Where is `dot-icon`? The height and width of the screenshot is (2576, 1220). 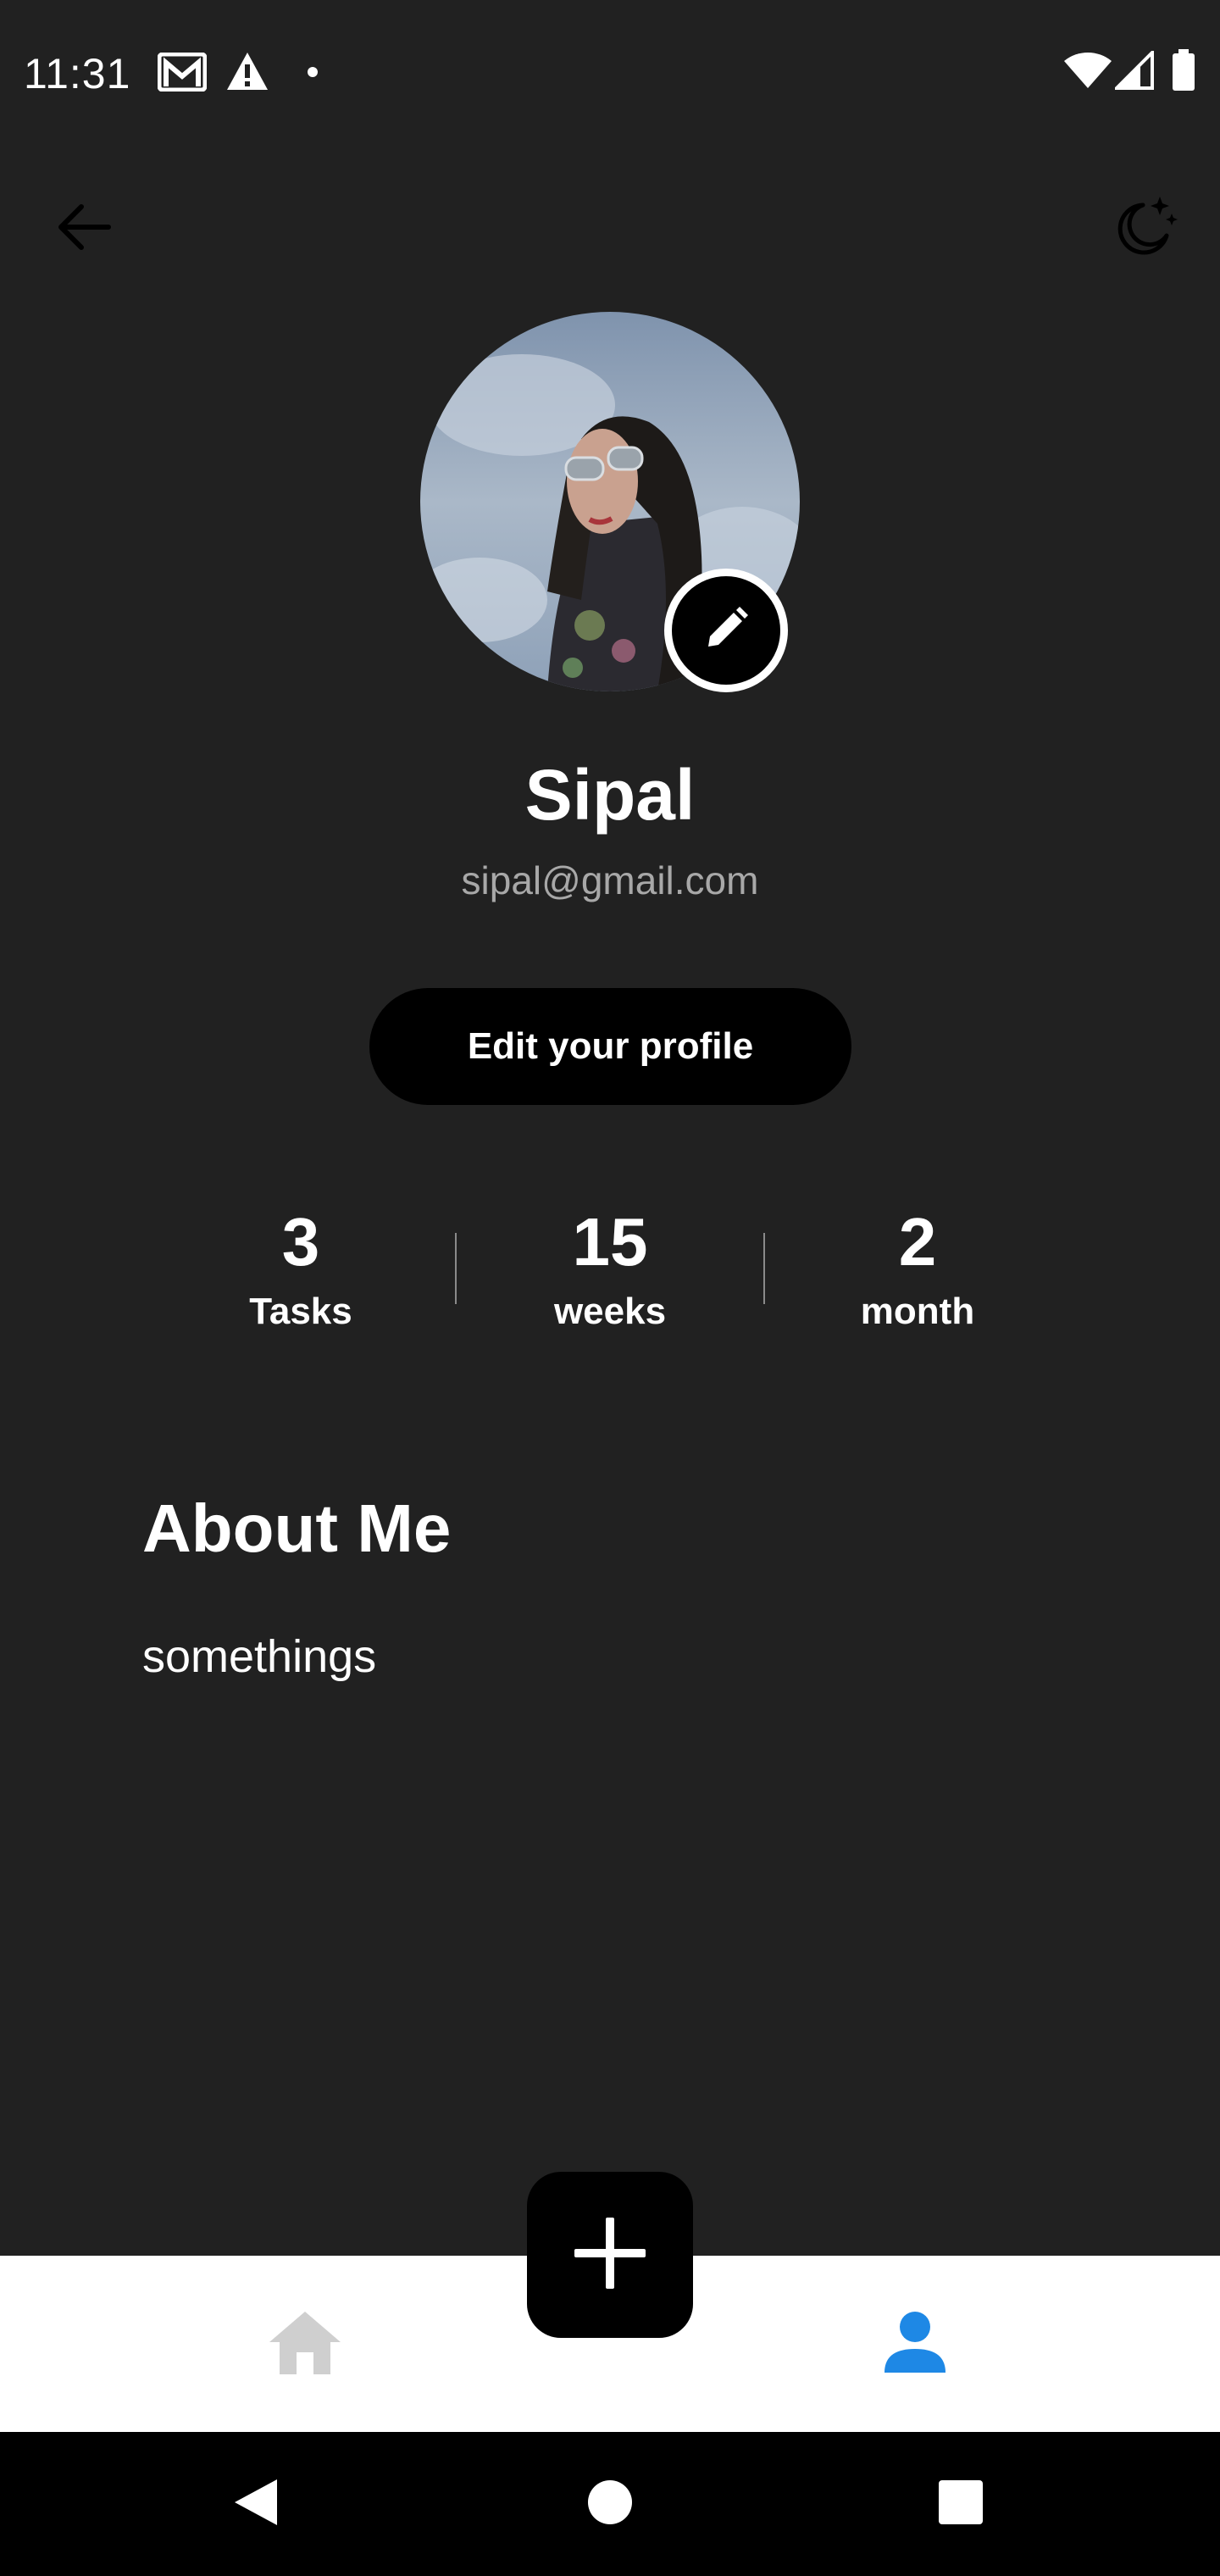
dot-icon is located at coordinates (313, 74).